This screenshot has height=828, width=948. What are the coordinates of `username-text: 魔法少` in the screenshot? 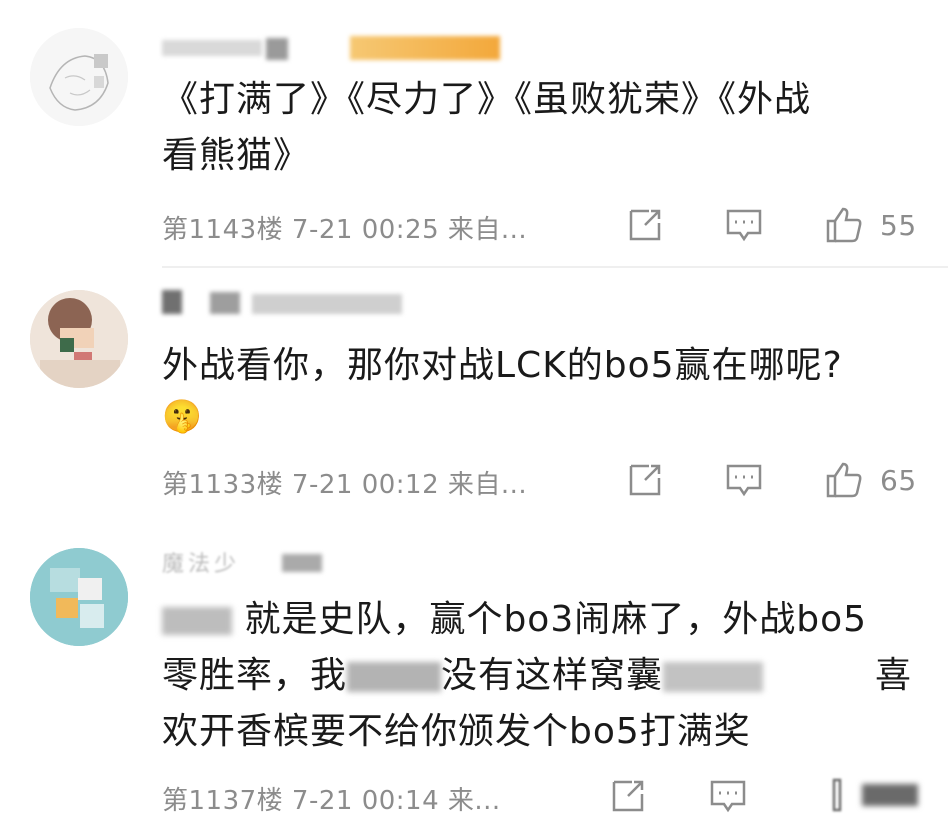 It's located at (201, 564).